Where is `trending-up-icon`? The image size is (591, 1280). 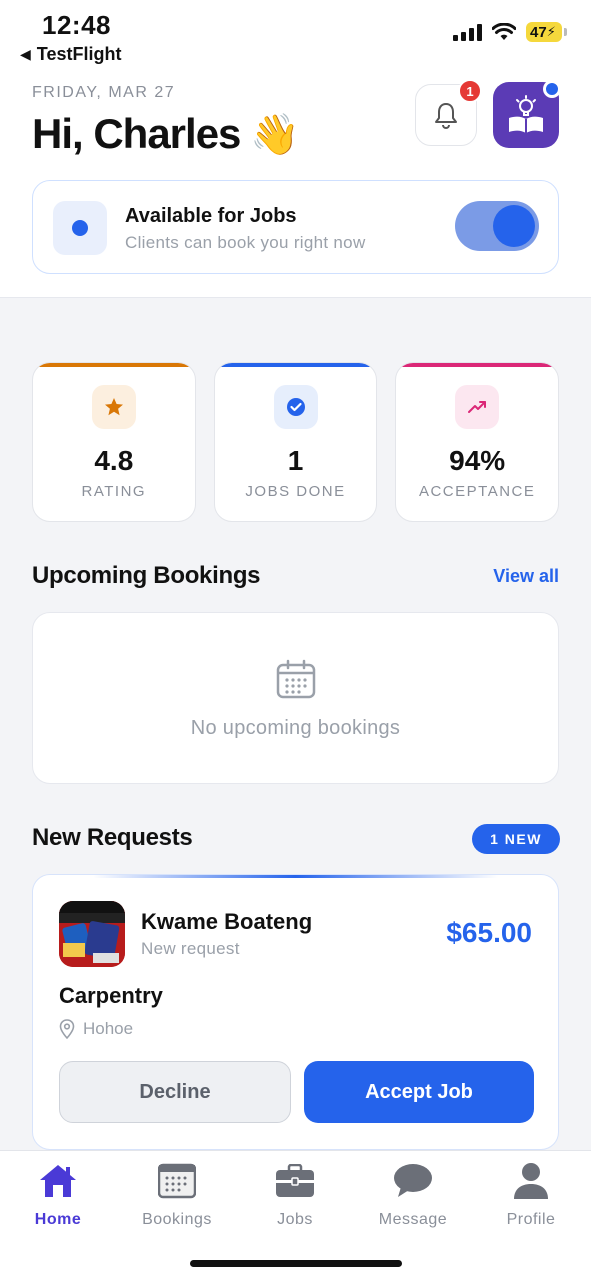
trending-up-icon is located at coordinates (477, 407).